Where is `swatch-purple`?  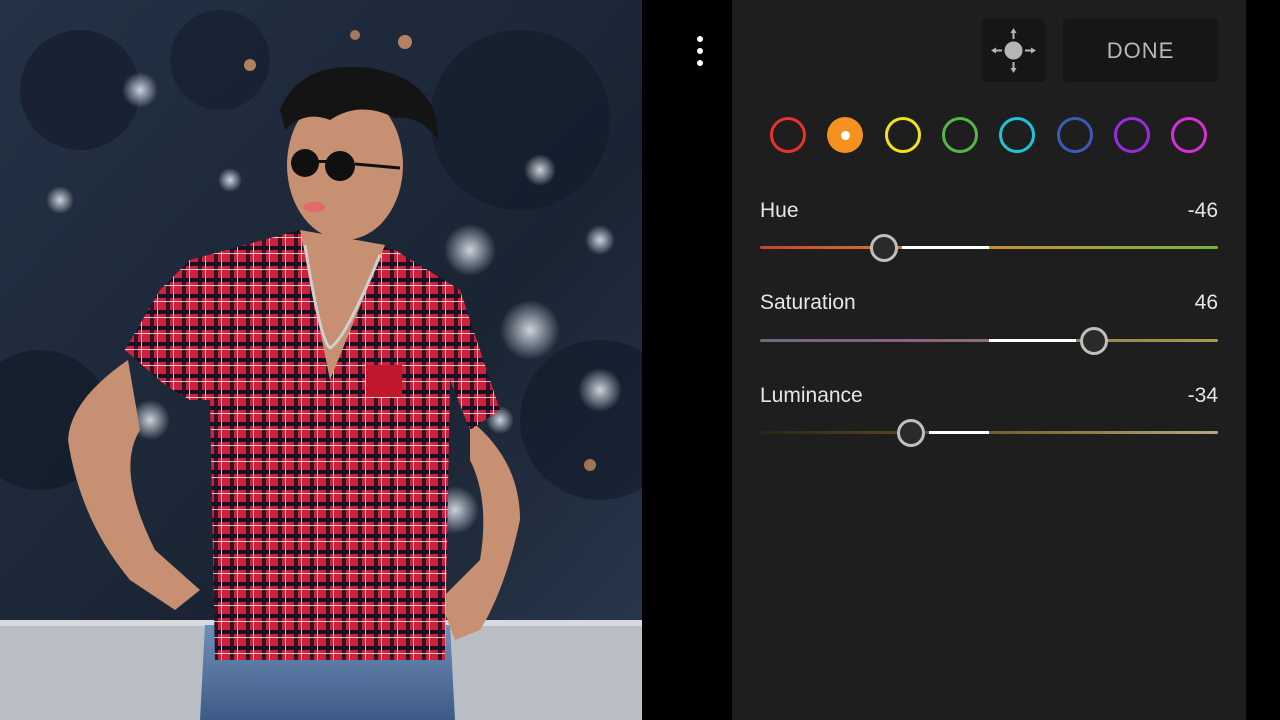
swatch-purple is located at coordinates (1132, 135).